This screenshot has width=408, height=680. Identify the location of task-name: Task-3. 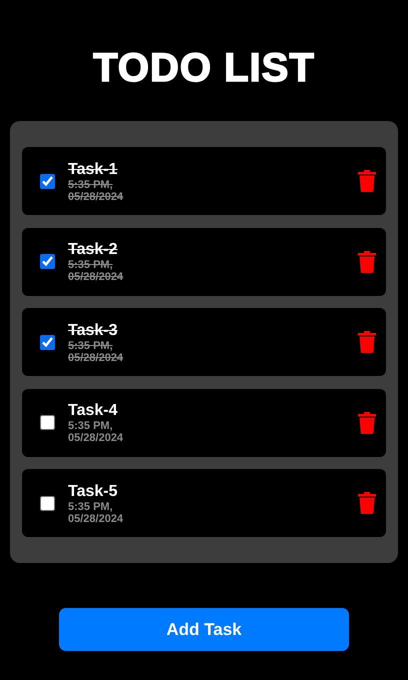
(93, 330).